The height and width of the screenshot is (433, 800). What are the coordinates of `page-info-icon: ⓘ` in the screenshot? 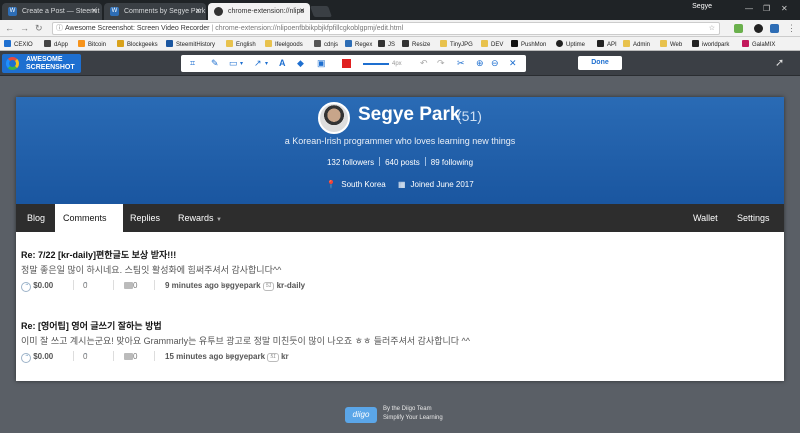 It's located at (59, 28).